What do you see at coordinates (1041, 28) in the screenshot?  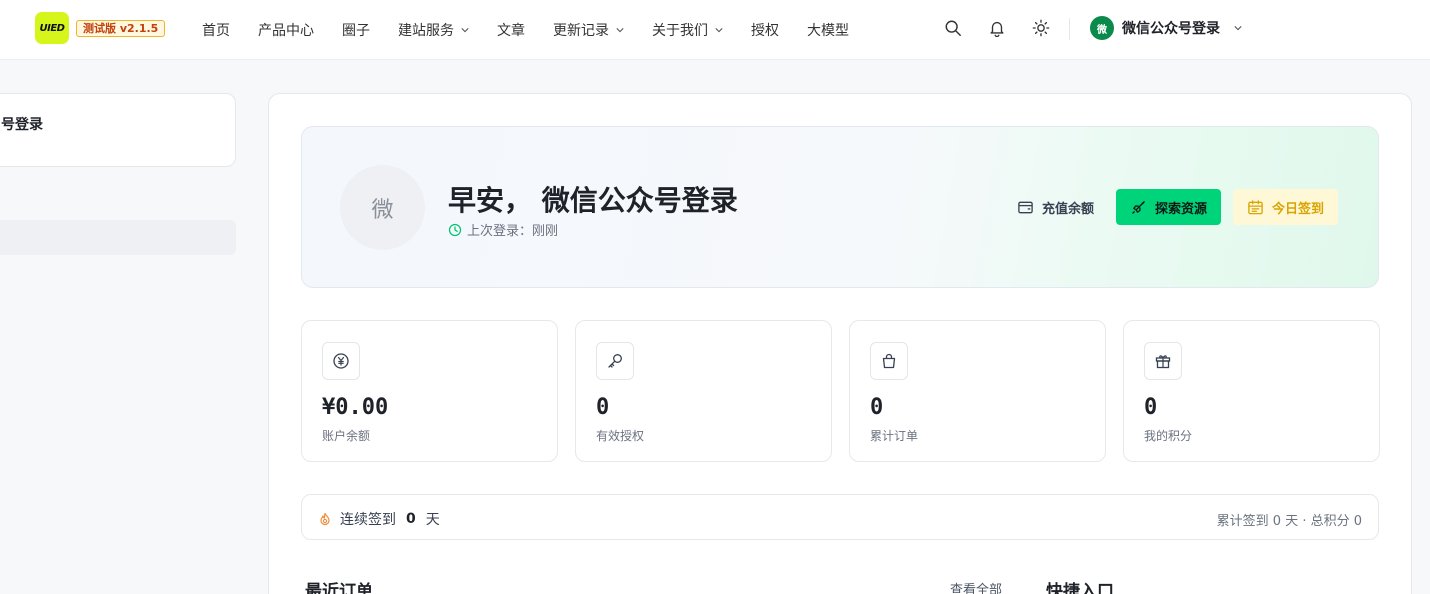 I see `sun-icon` at bounding box center [1041, 28].